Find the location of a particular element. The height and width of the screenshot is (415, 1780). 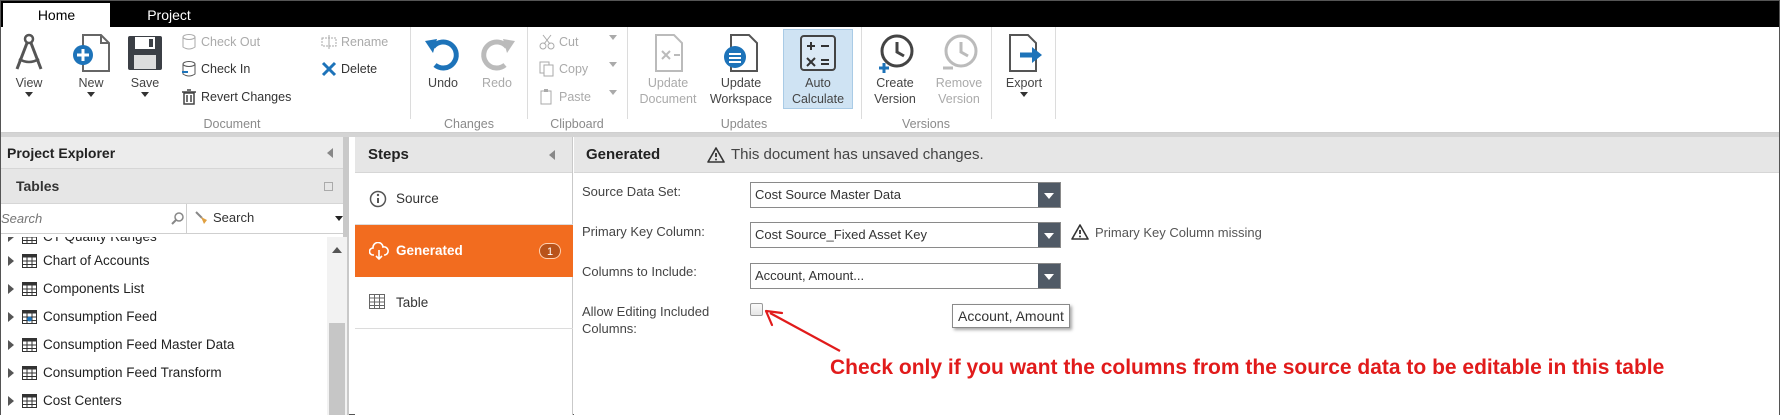

redo-label: Redo is located at coordinates (497, 83).